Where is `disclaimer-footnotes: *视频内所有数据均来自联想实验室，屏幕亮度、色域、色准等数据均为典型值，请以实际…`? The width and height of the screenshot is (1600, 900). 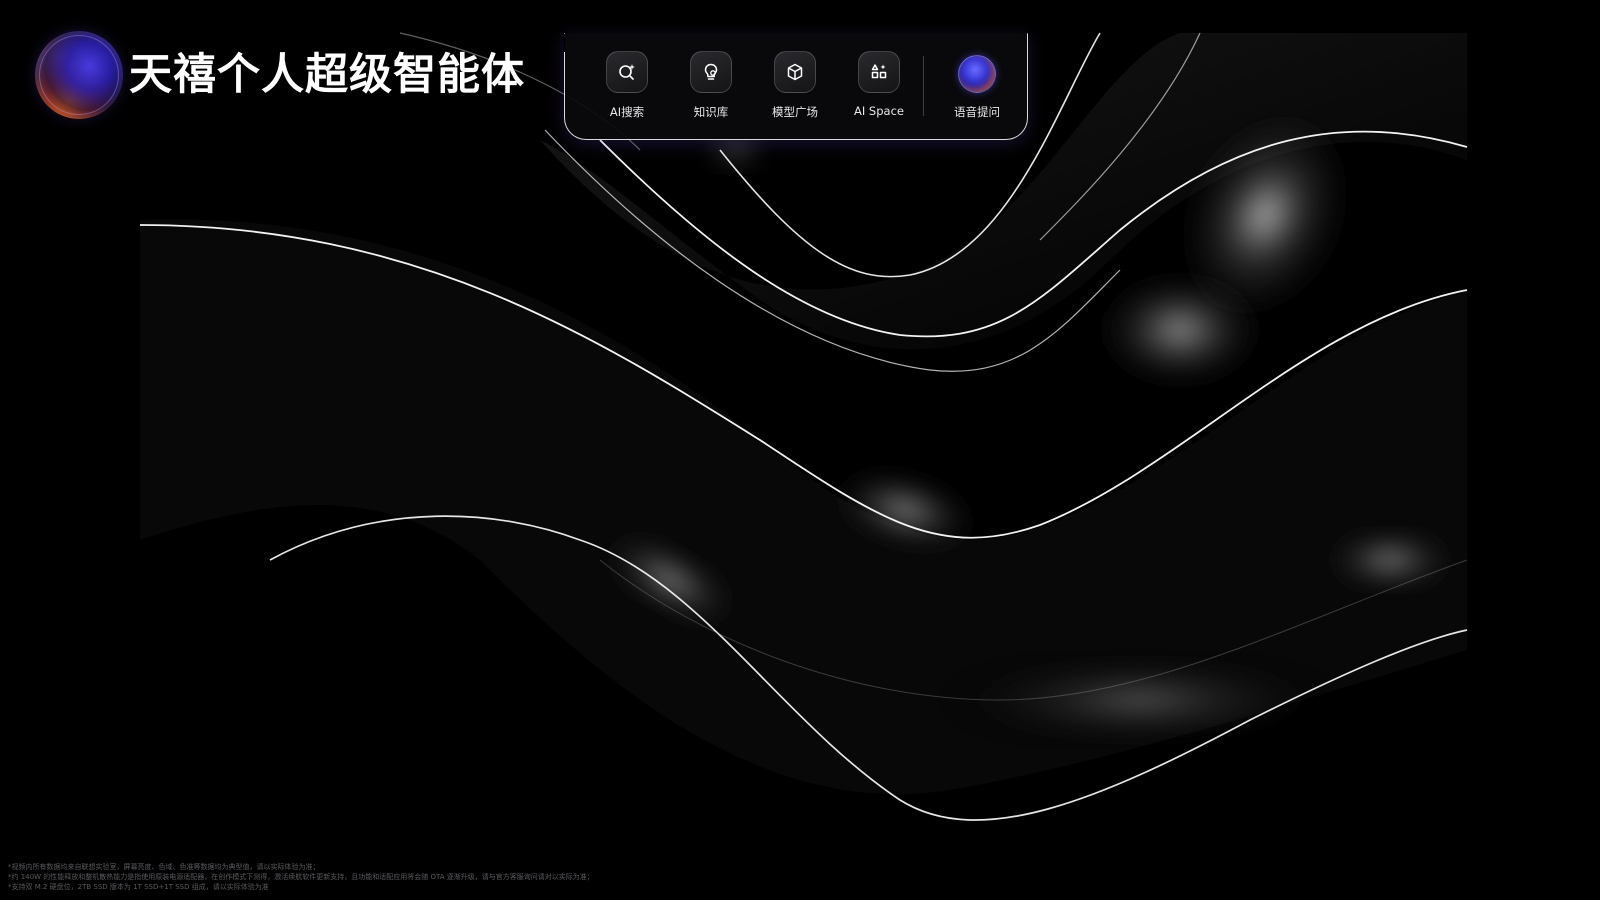 disclaimer-footnotes: *视频内所有数据均来自联想实验室，屏幕亮度、色域、色准等数据均为典型值，请以实际… is located at coordinates (458, 877).